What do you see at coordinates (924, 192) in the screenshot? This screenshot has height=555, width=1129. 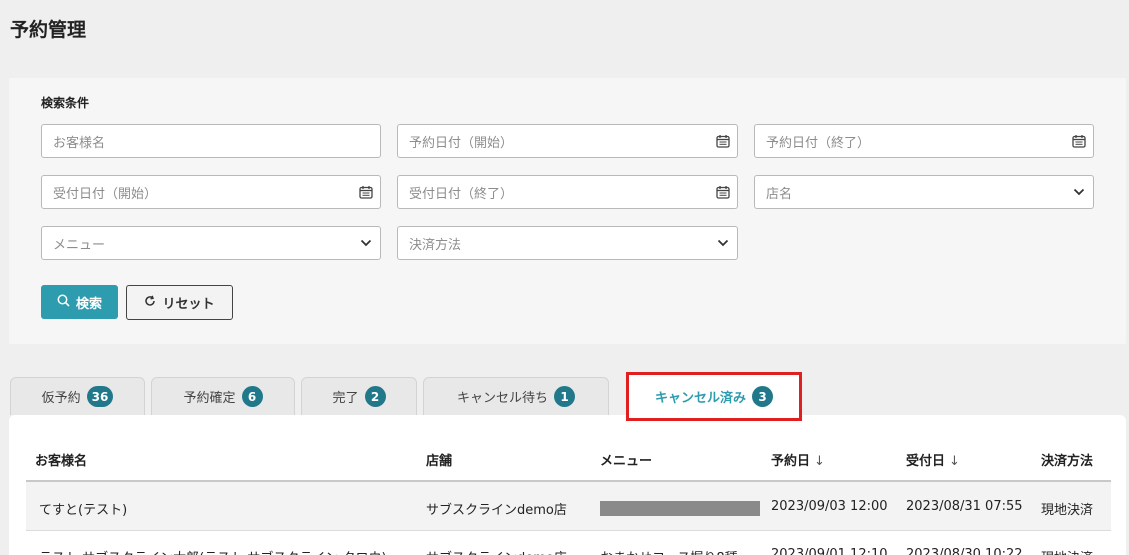 I see `store-select: 店名` at bounding box center [924, 192].